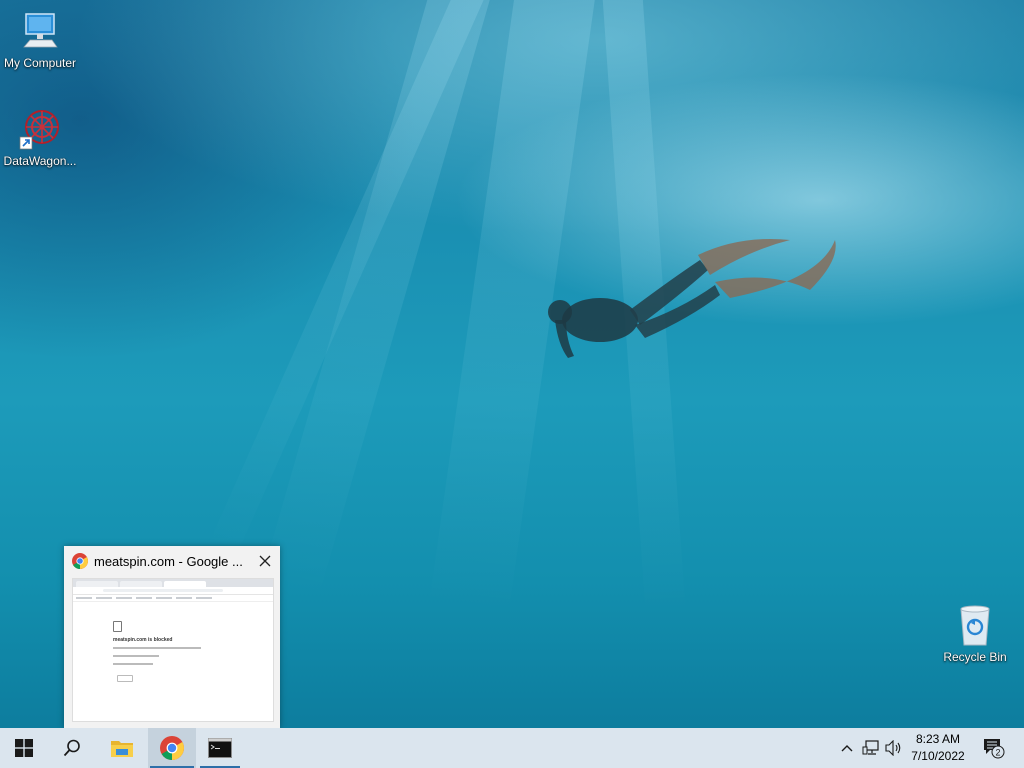 This screenshot has height=768, width=1024. Describe the element at coordinates (40, 63) in the screenshot. I see `desktop-icon-label: My Computer` at that location.